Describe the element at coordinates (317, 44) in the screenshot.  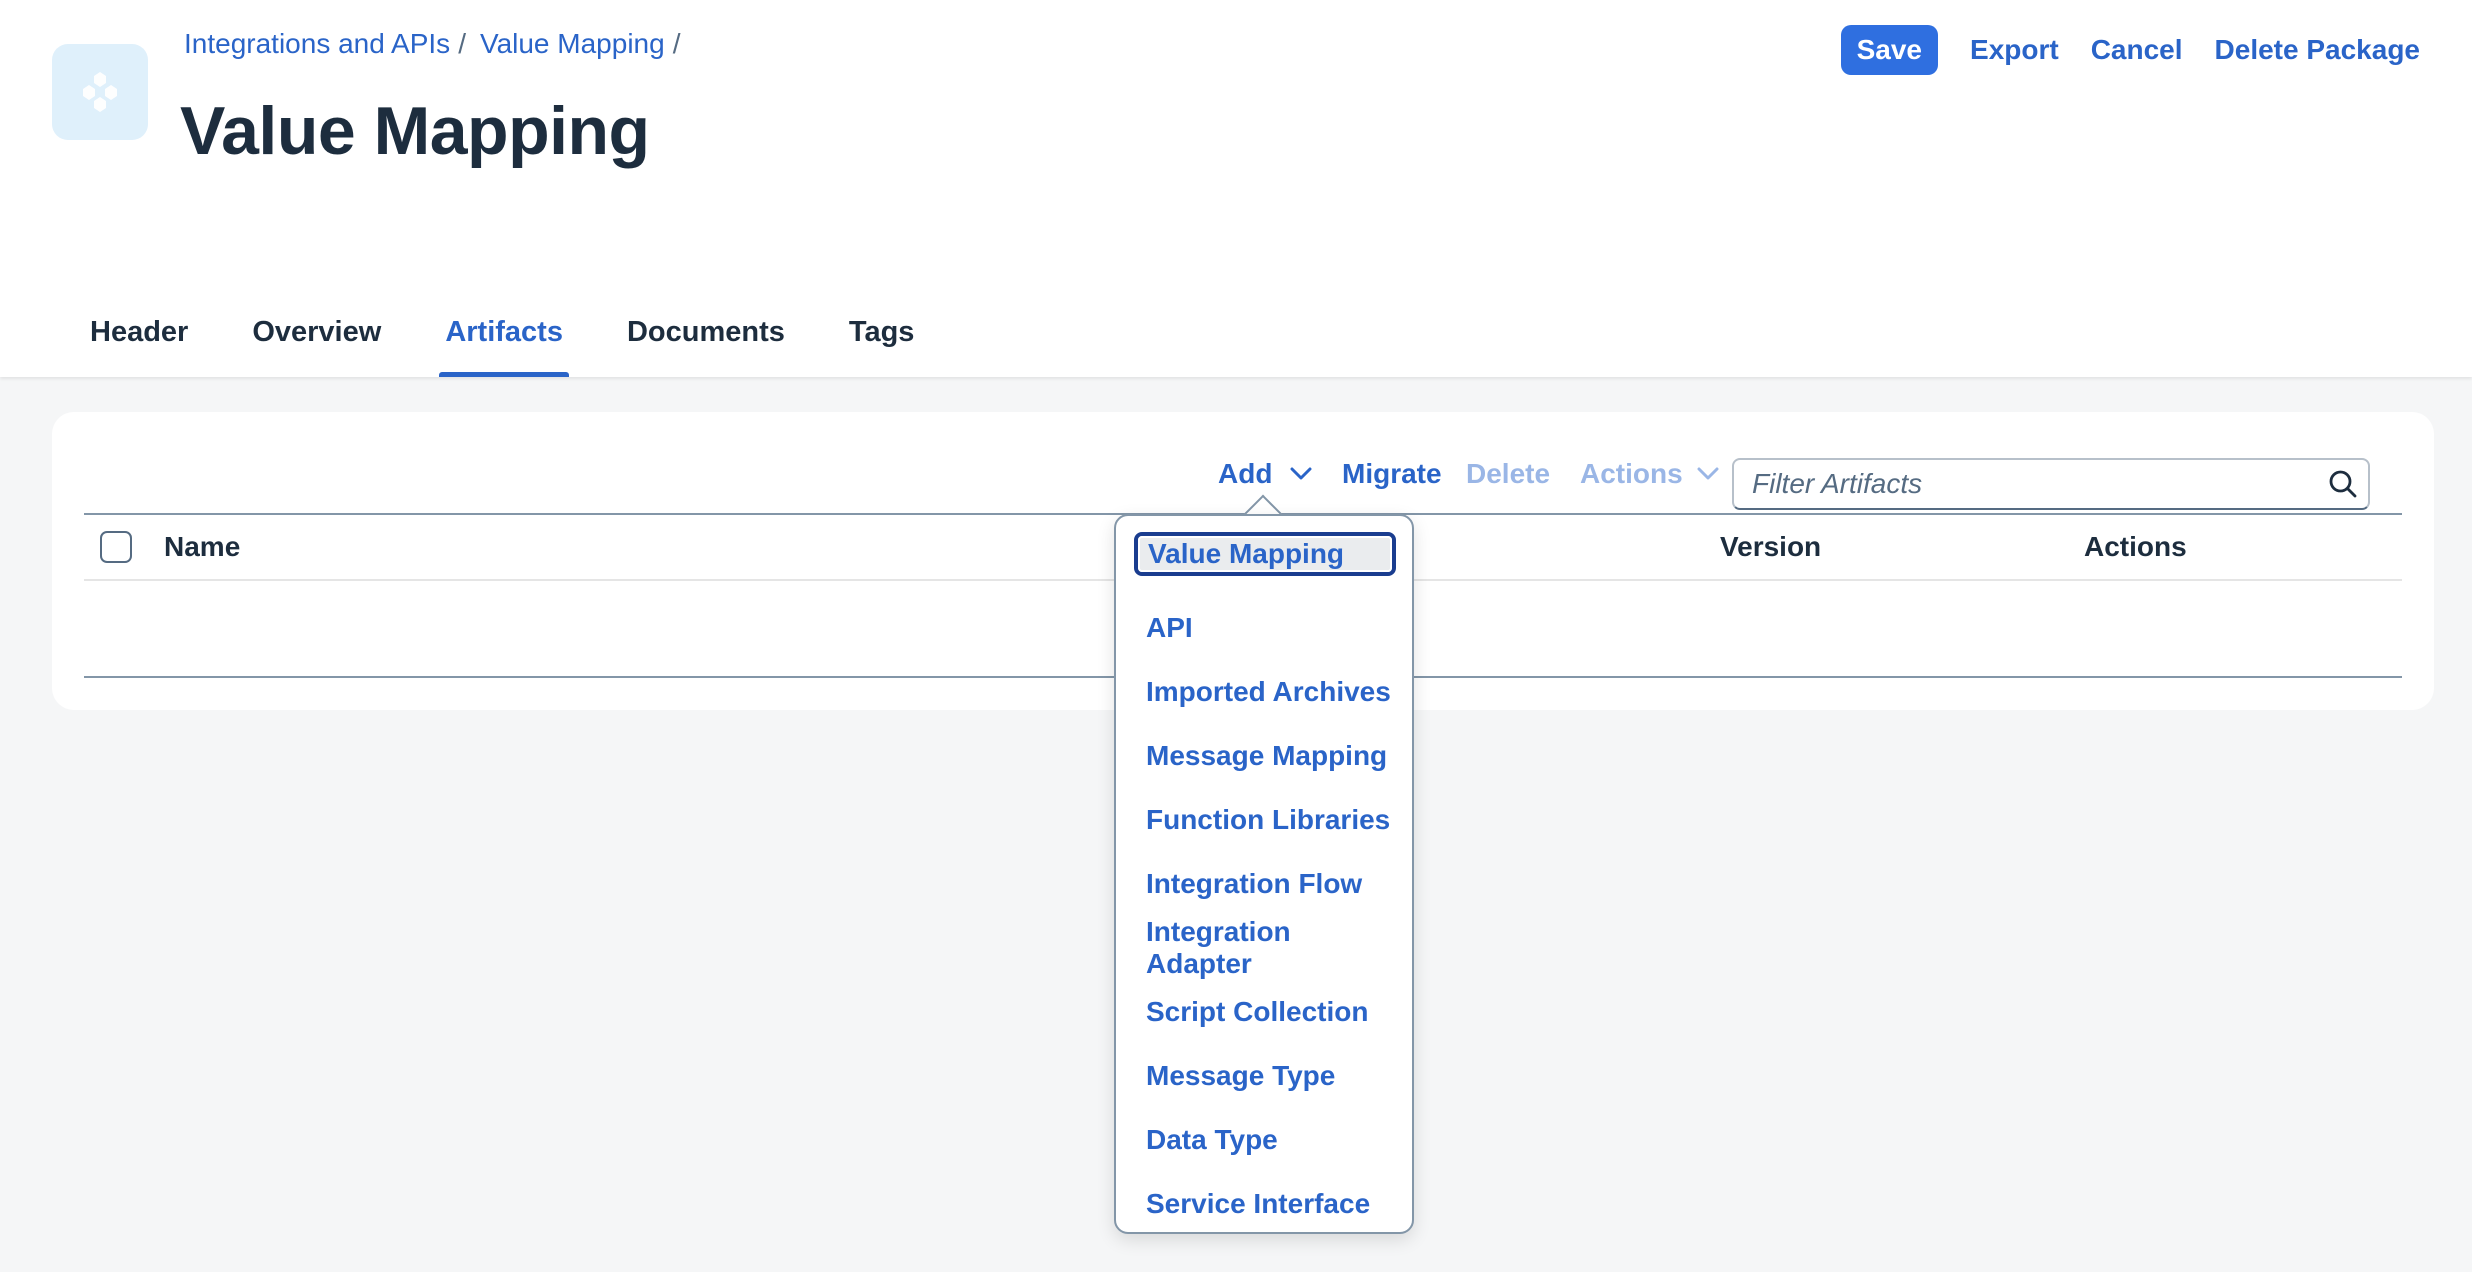
I see `breadcrumb-link-integrations: Integrations and APIs` at that location.